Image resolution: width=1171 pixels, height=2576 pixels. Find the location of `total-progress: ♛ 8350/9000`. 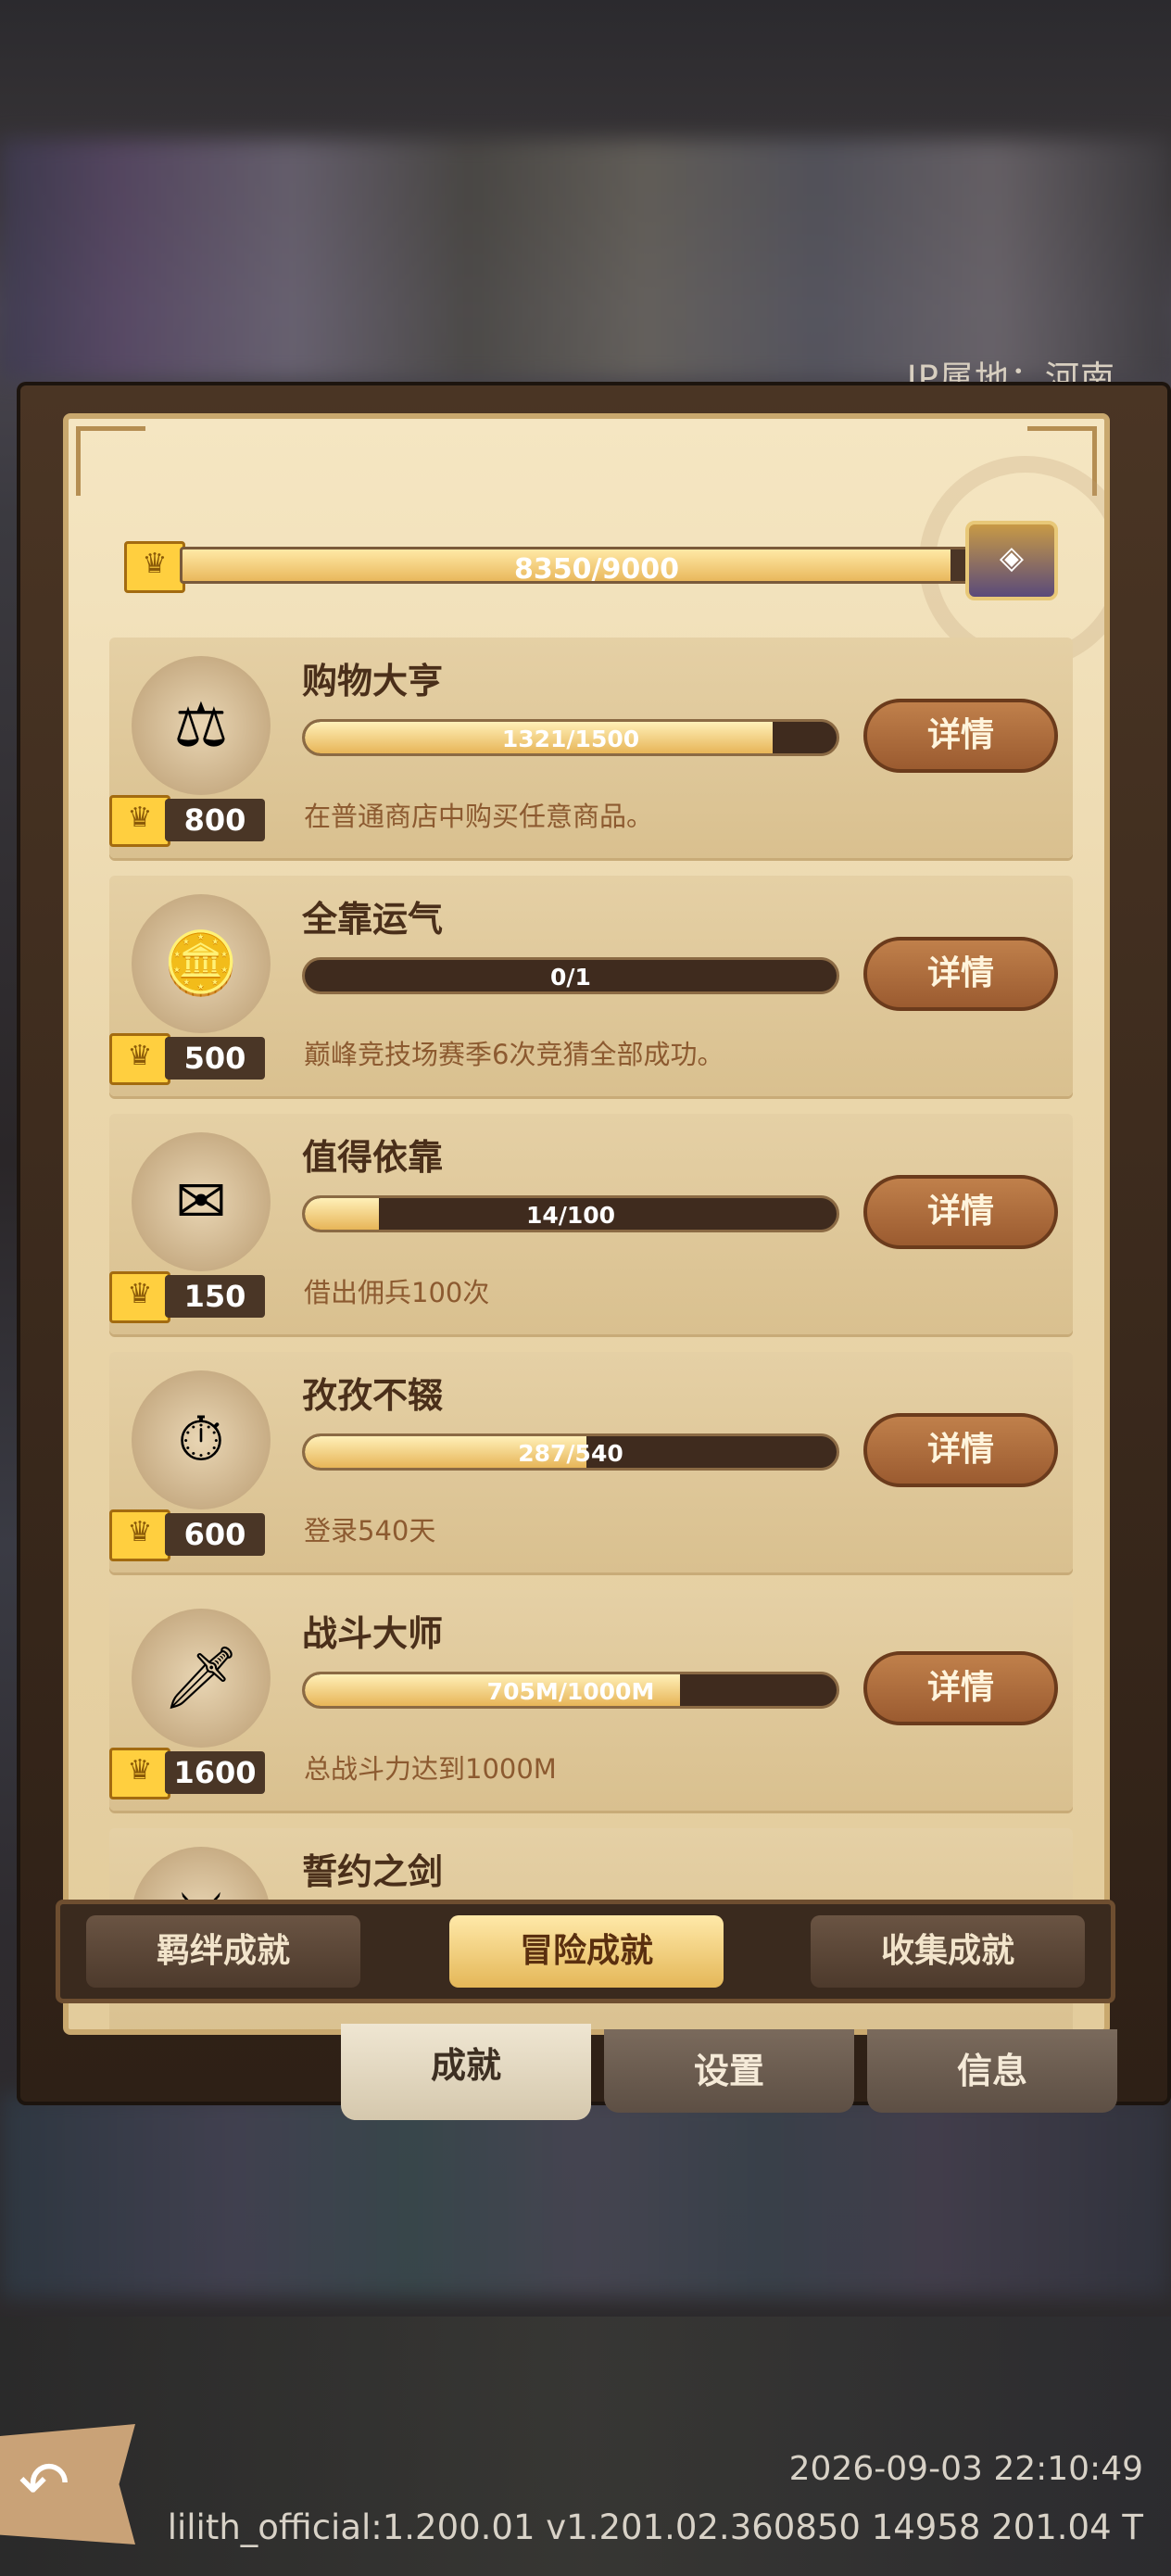

total-progress: ♛ 8350/9000 is located at coordinates (578, 567).